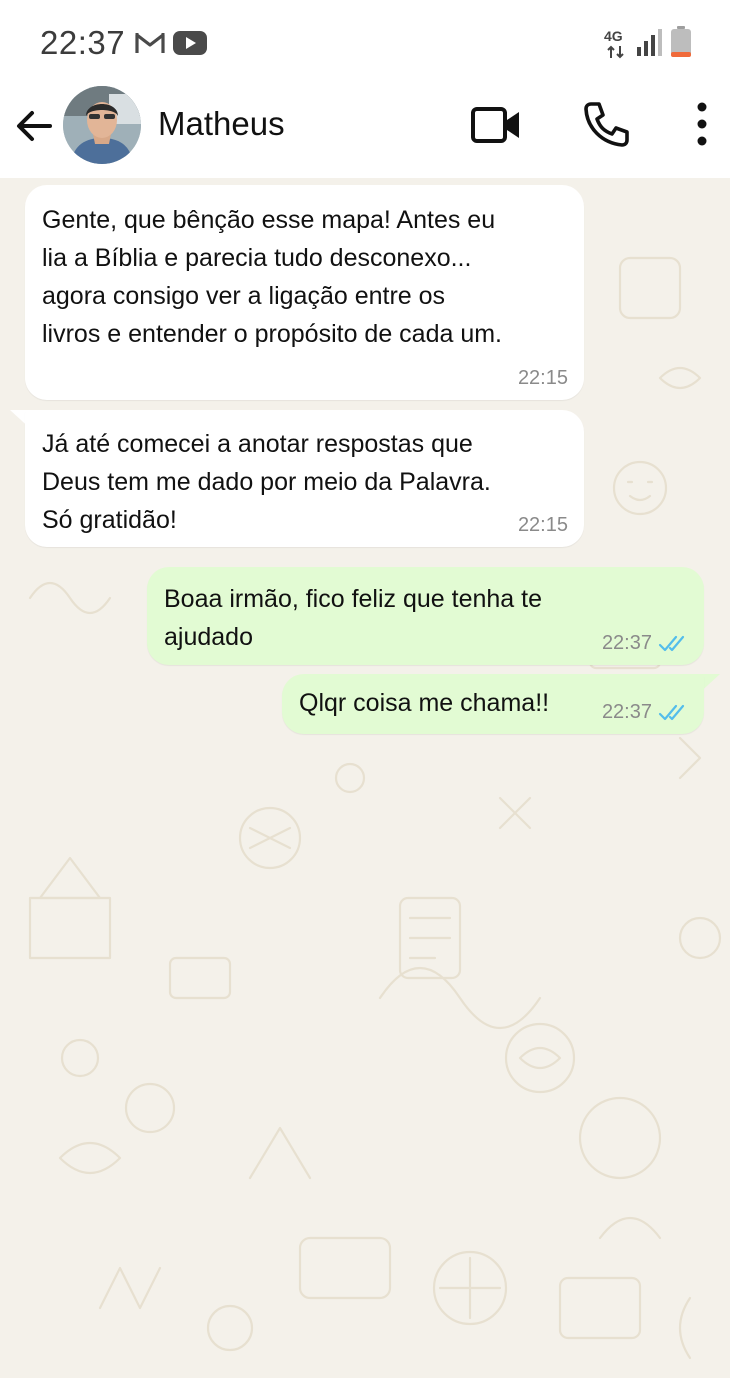  What do you see at coordinates (617, 45) in the screenshot?
I see `network-indicator: 4G` at bounding box center [617, 45].